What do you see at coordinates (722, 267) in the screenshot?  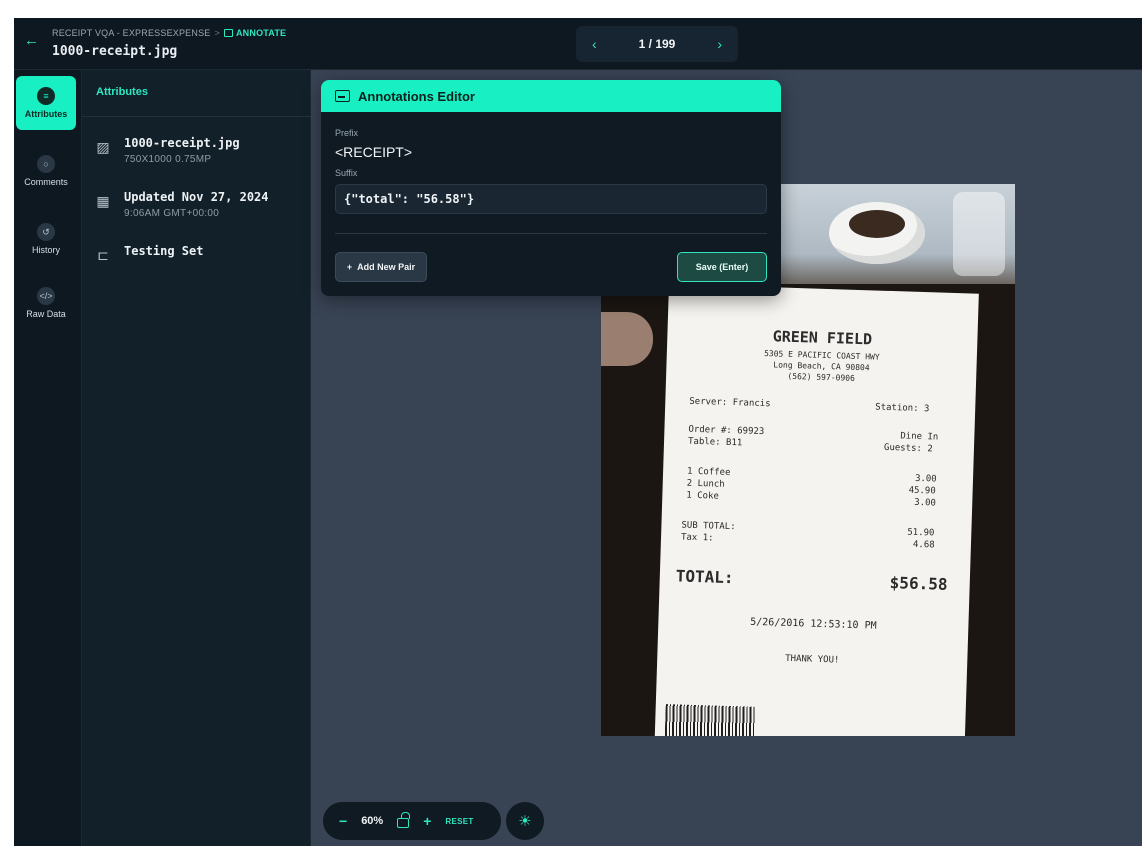 I see `save-button: Save (Enter)` at bounding box center [722, 267].